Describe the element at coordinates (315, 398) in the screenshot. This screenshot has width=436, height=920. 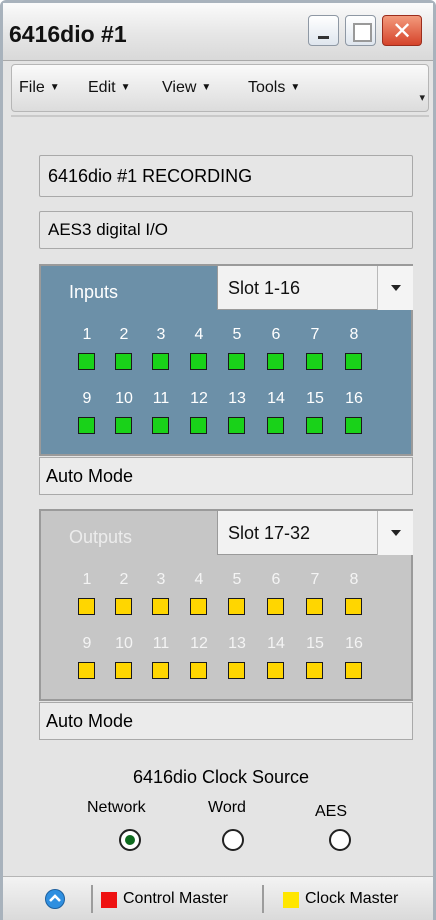
I see `channel-number: 15` at that location.